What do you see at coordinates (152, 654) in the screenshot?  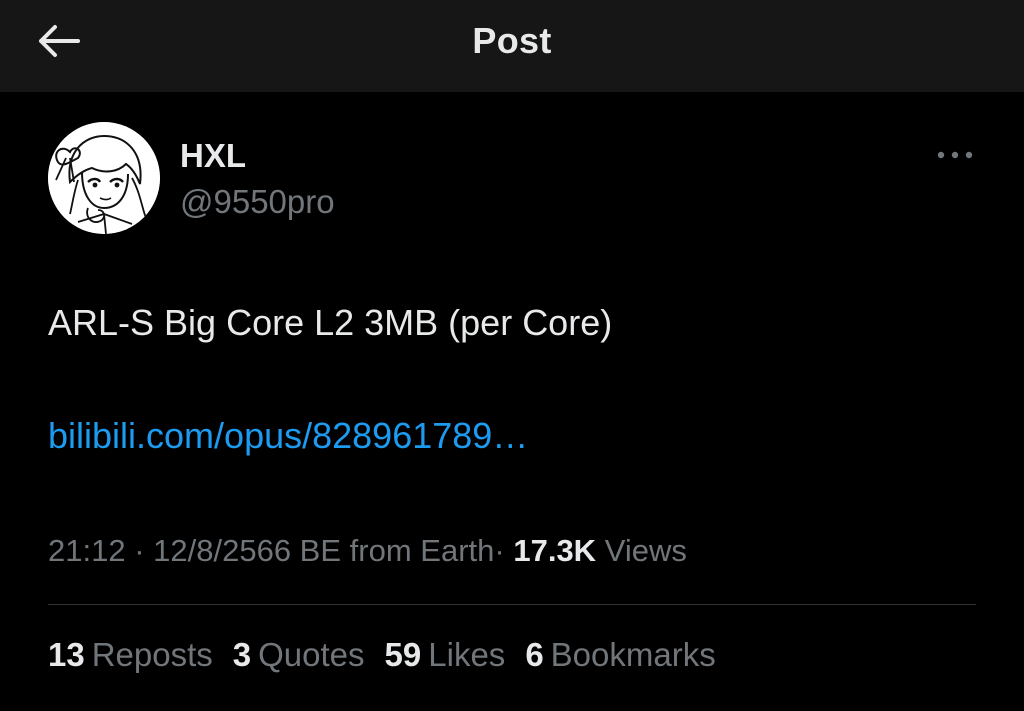 I see `reposts-label: Reposts` at bounding box center [152, 654].